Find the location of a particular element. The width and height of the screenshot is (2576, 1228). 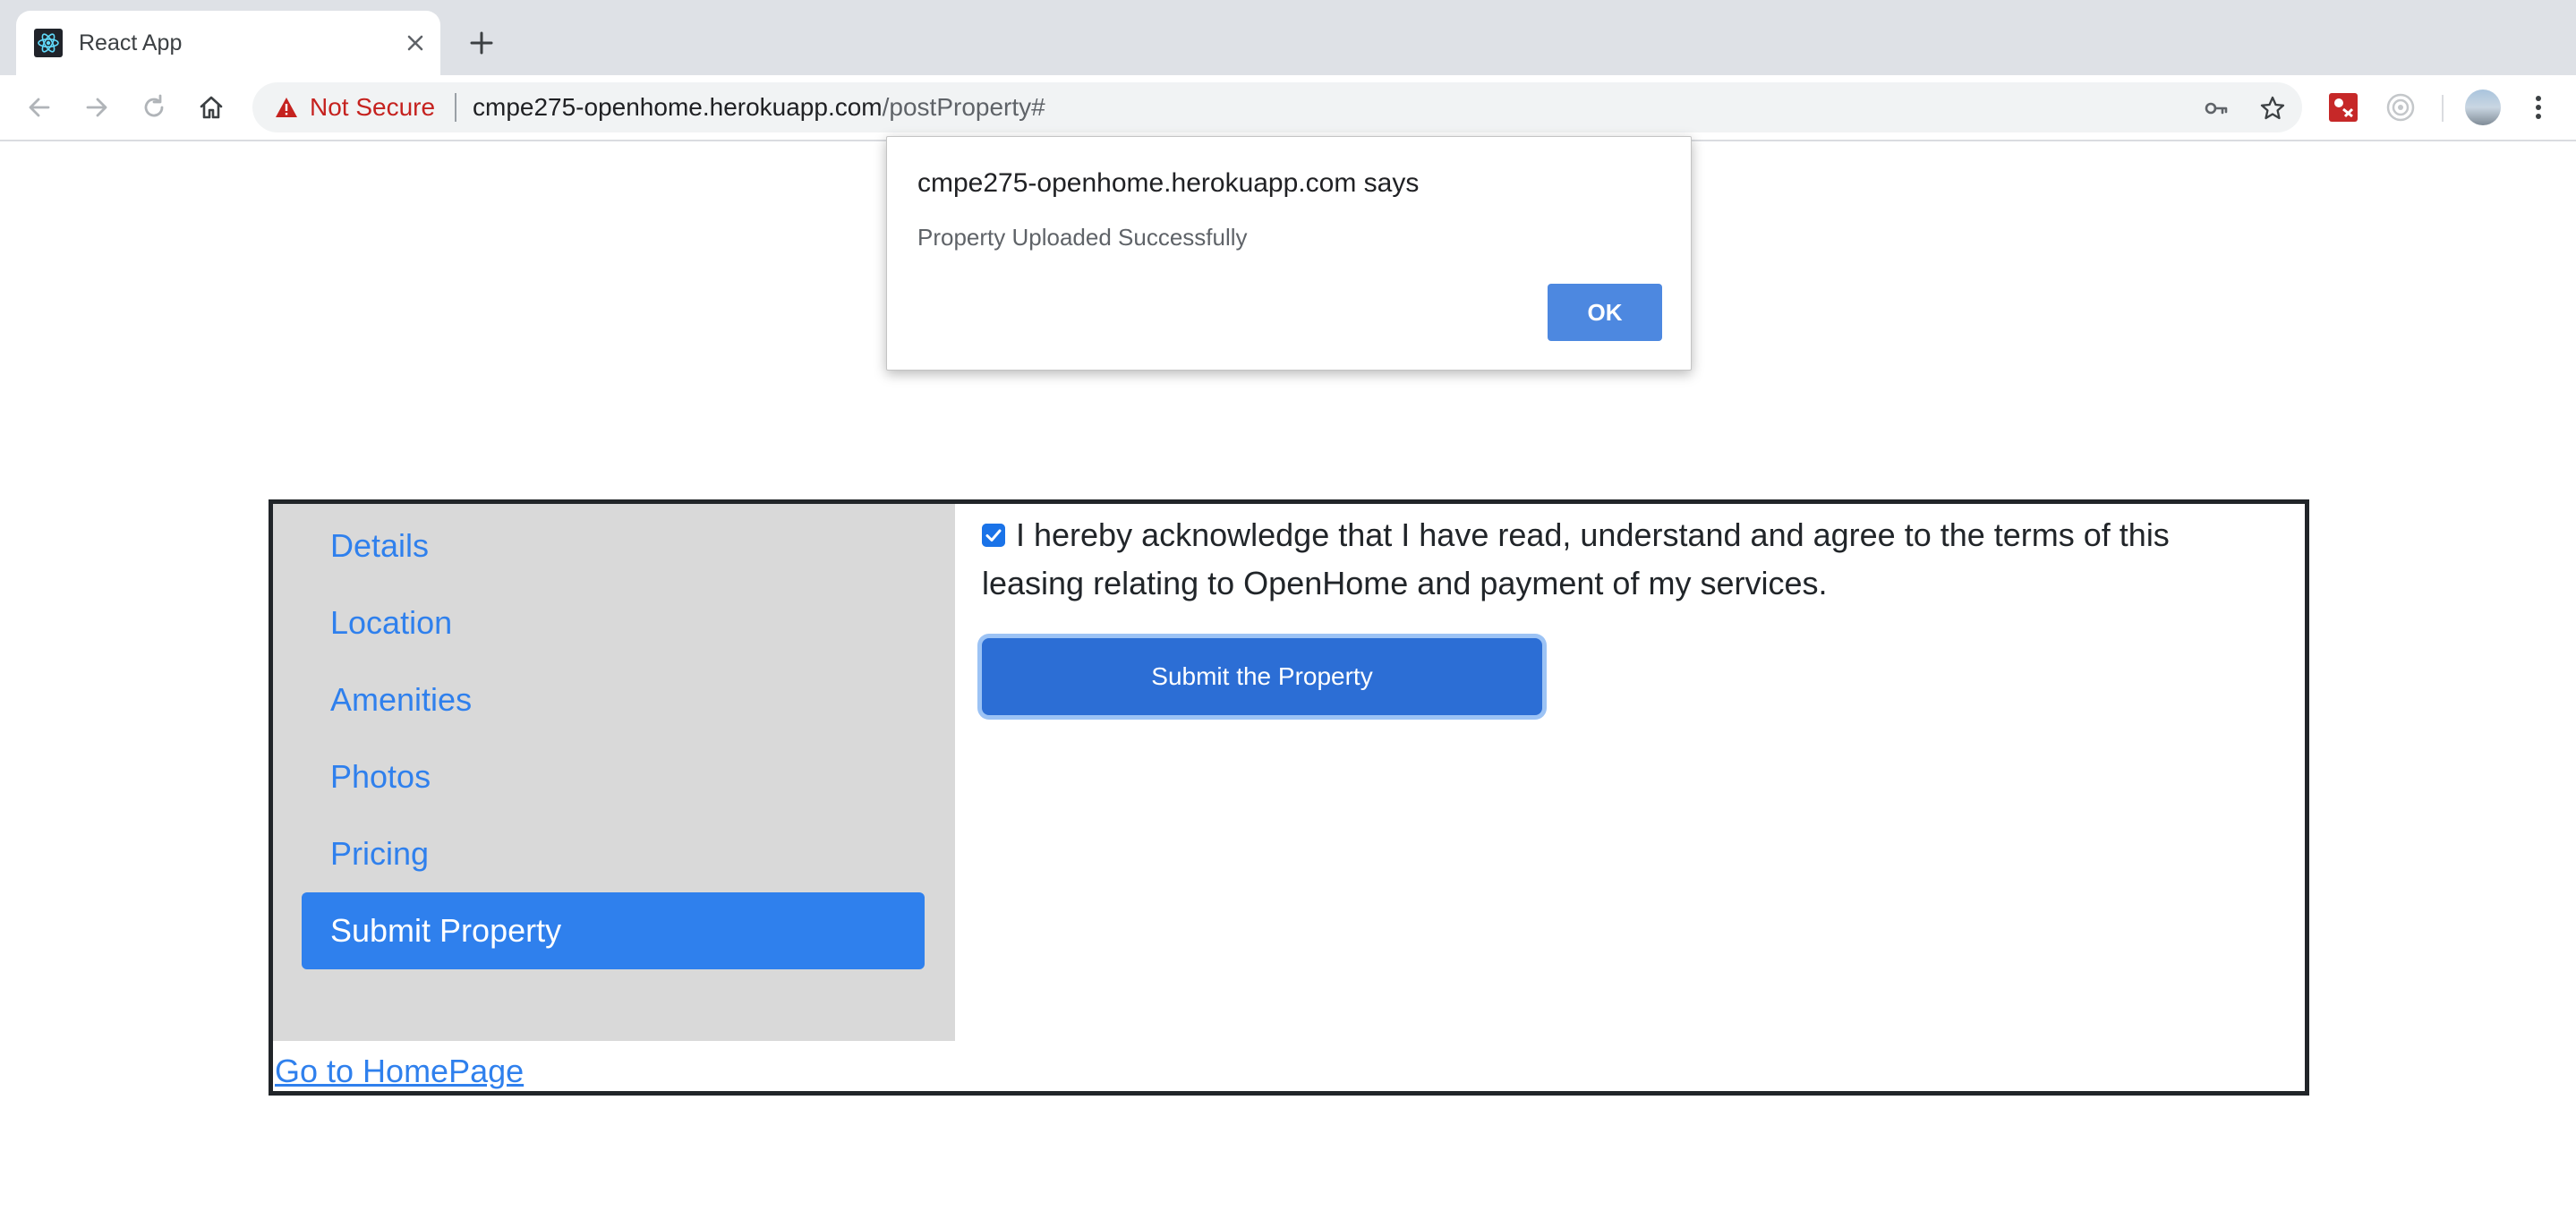

back-arrow-icon is located at coordinates (39, 107).